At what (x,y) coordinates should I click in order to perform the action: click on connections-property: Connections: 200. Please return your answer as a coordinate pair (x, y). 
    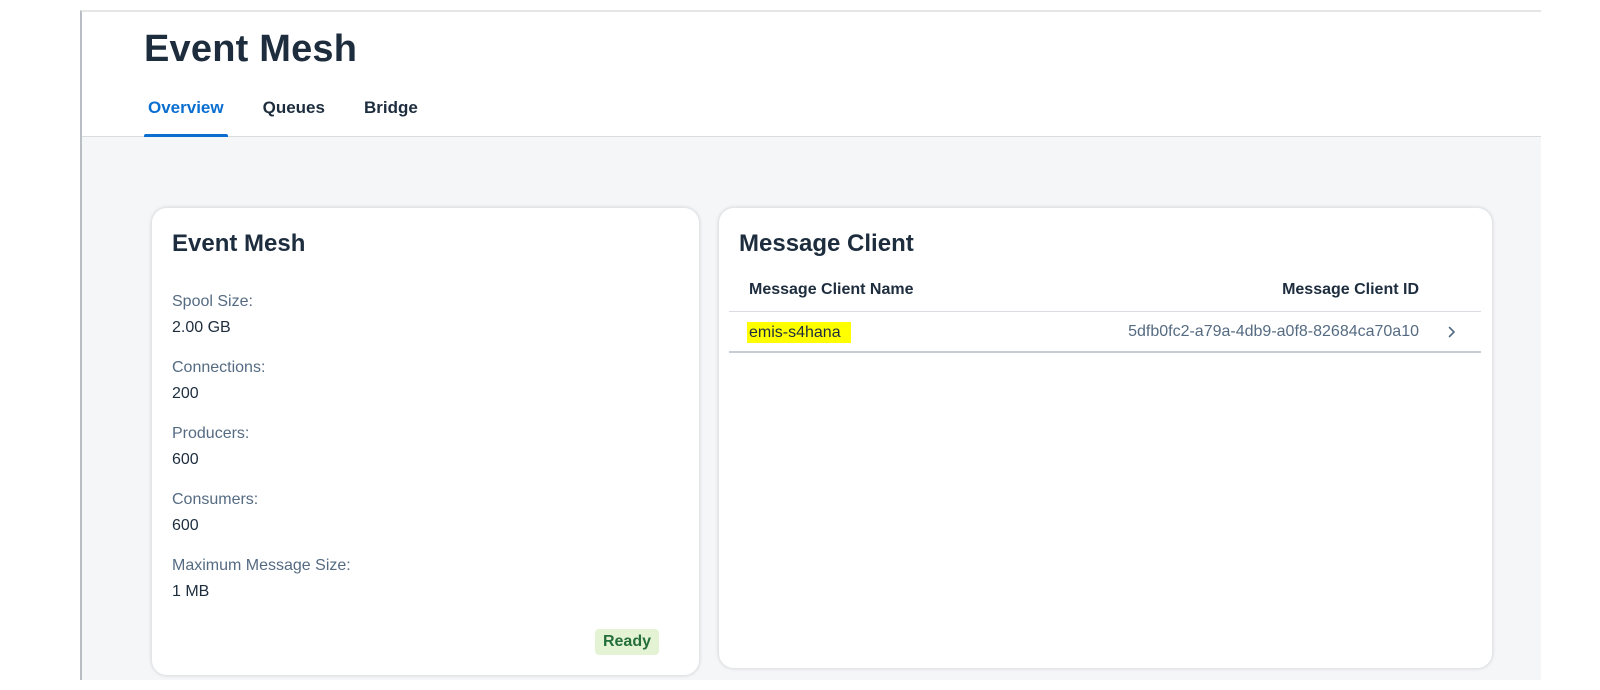
    Looking at the image, I should click on (218, 381).